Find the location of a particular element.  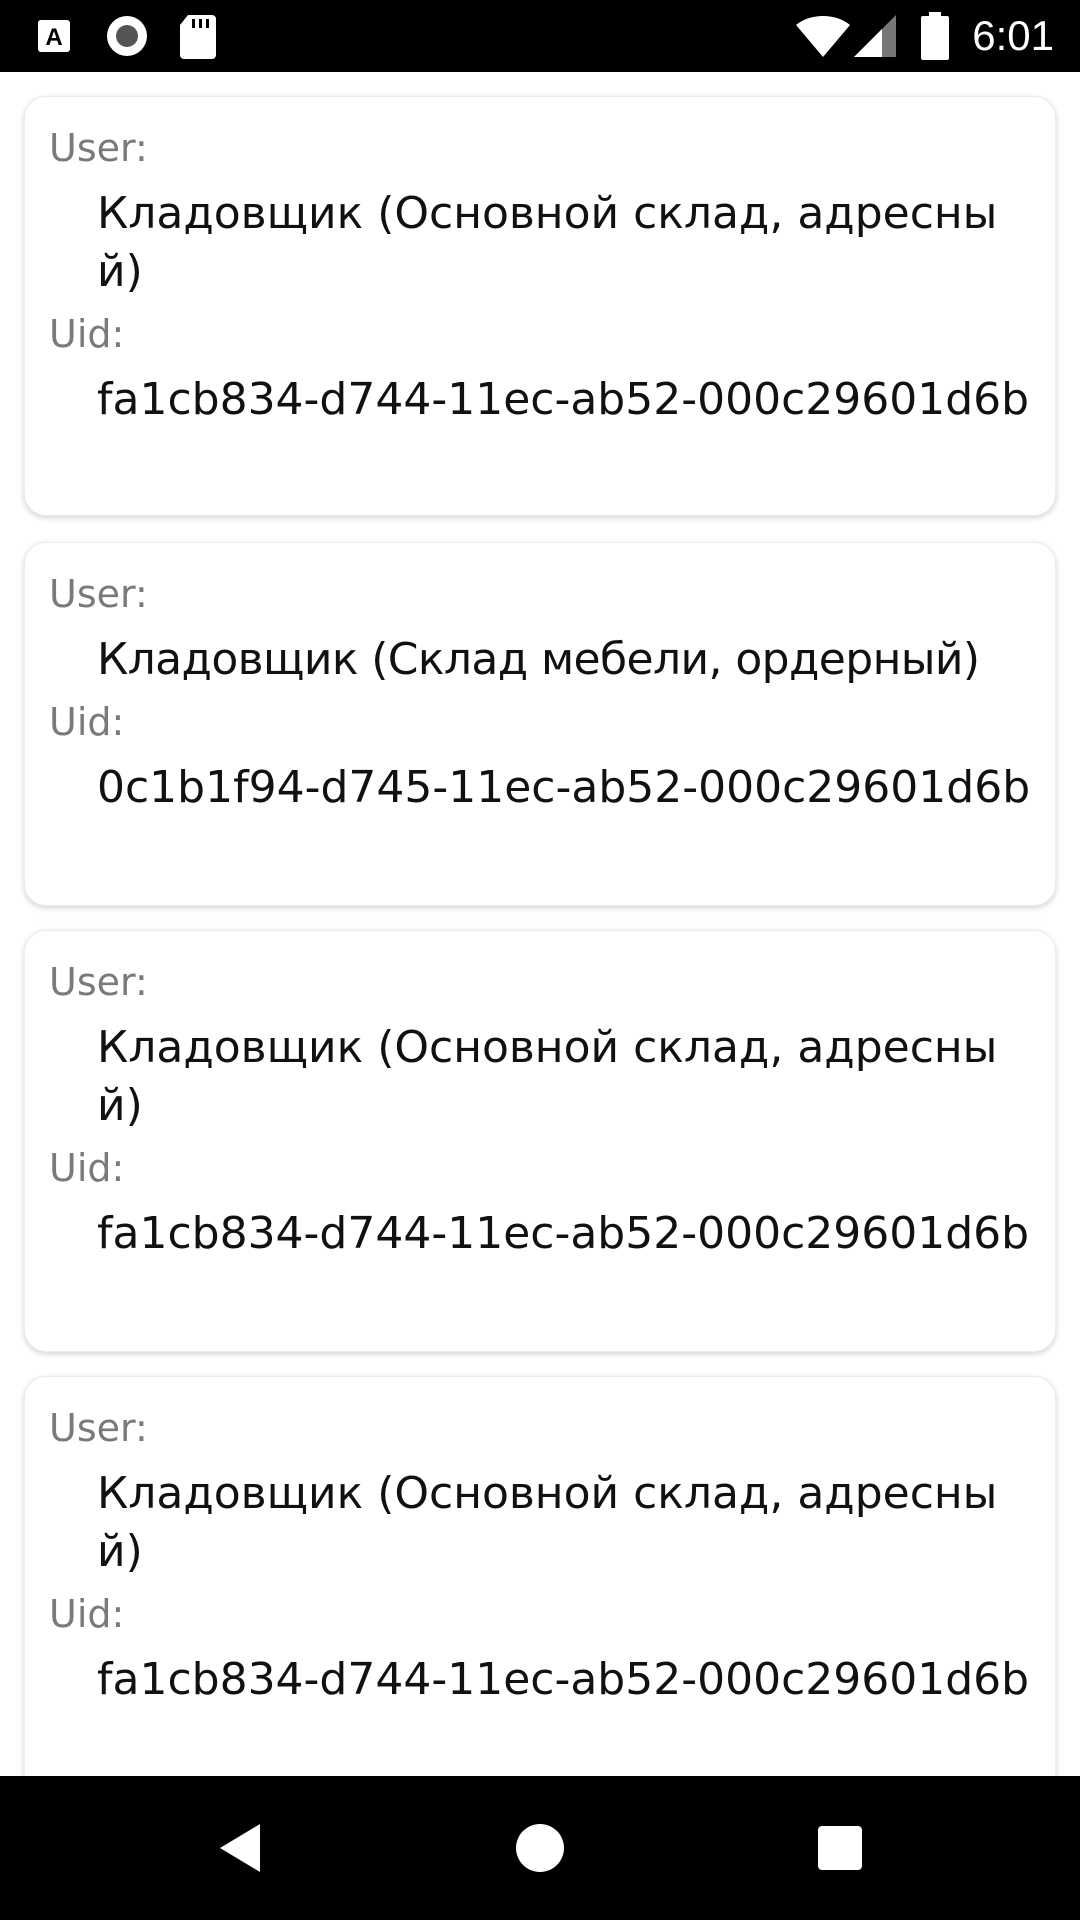

navigation-bar is located at coordinates (540, 1848).